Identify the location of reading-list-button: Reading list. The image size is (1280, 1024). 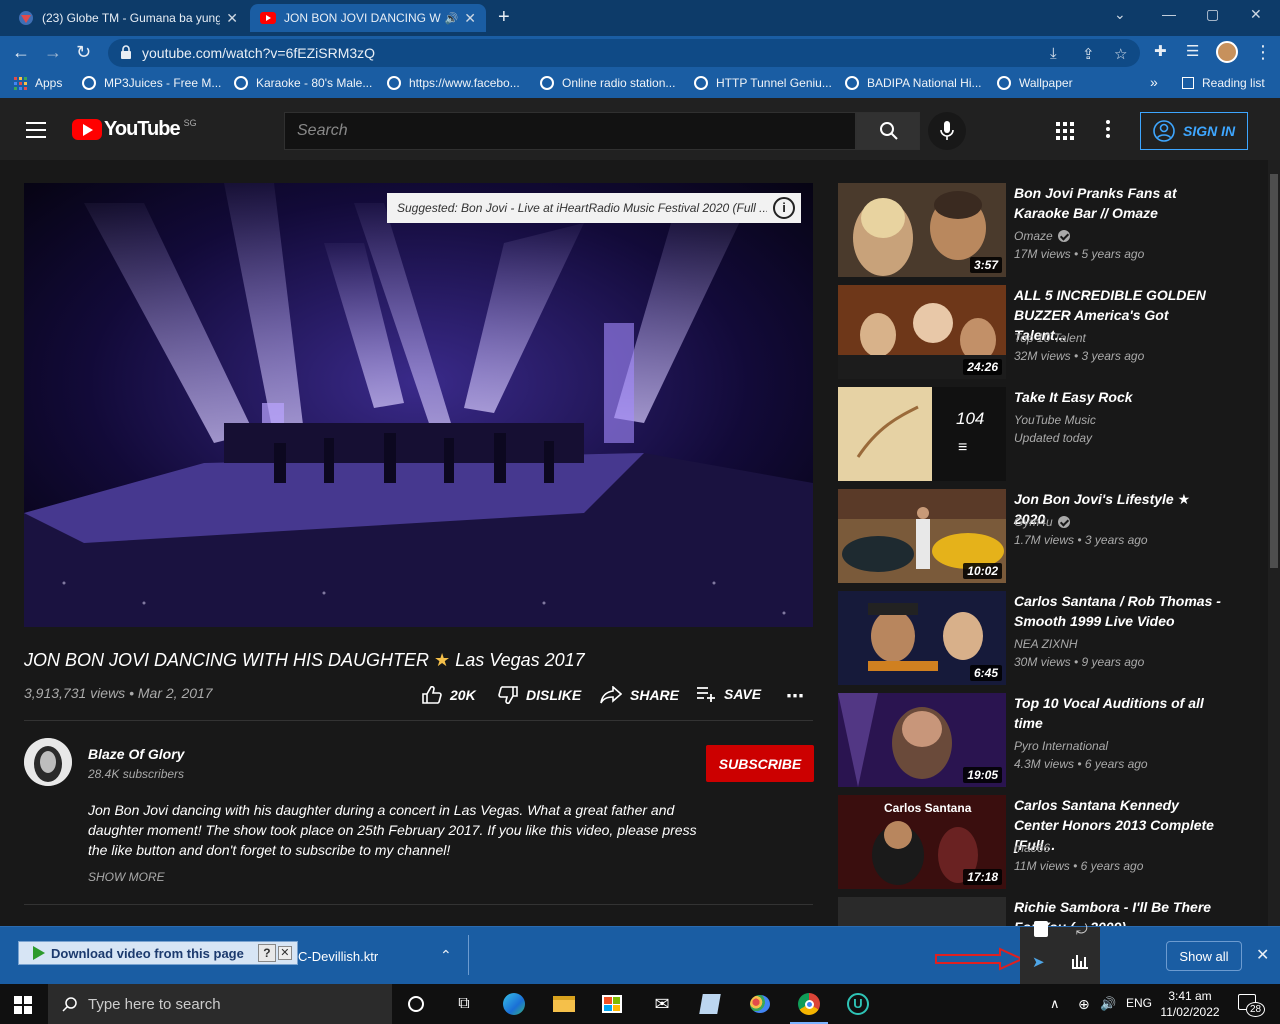
(1223, 83).